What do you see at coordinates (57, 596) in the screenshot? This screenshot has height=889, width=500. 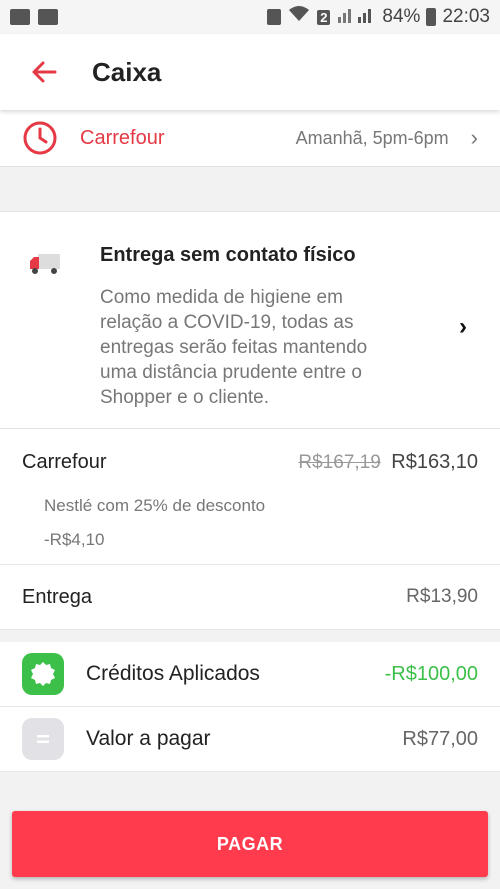 I see `delivery-label: Entrega` at bounding box center [57, 596].